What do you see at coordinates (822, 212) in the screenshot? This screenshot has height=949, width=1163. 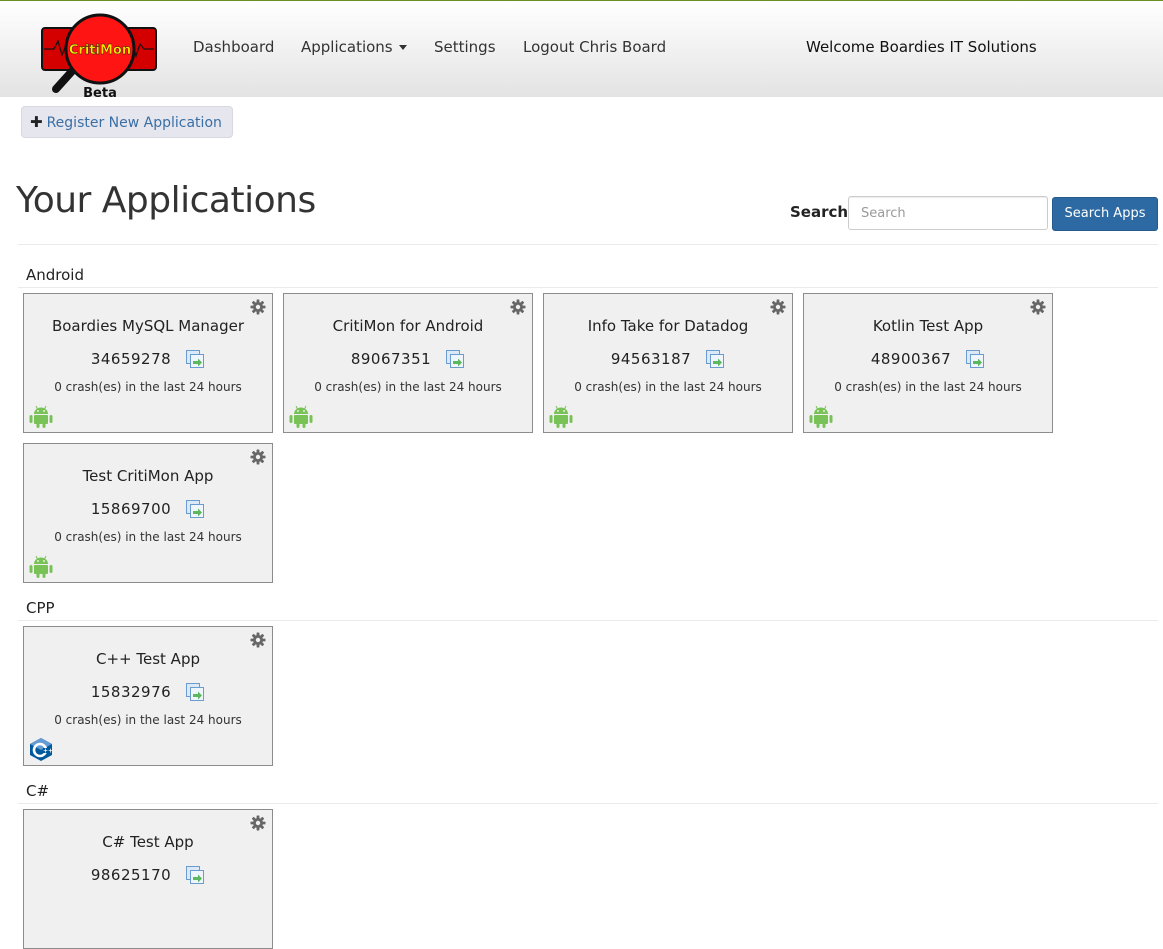 I see `search-label: Search:` at bounding box center [822, 212].